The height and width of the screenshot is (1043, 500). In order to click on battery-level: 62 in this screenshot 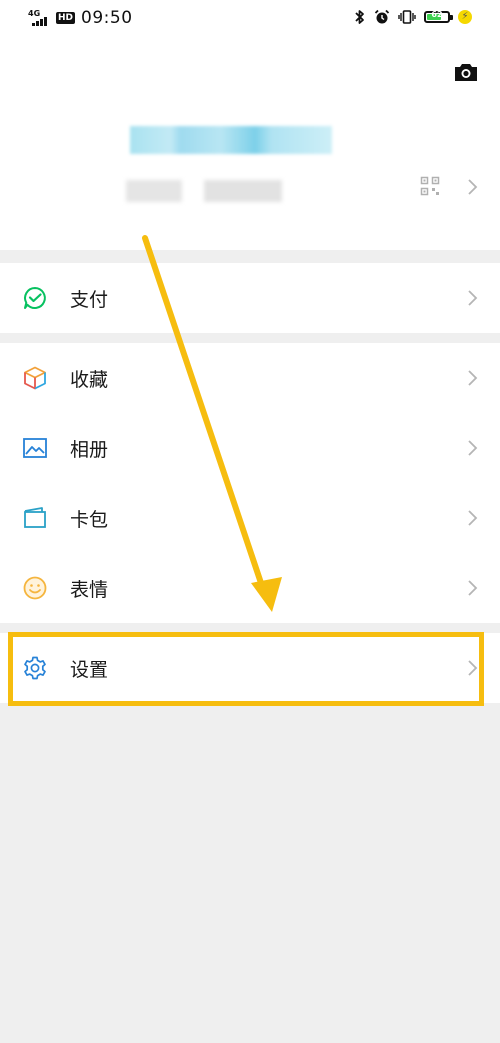, I will do `click(437, 14)`.